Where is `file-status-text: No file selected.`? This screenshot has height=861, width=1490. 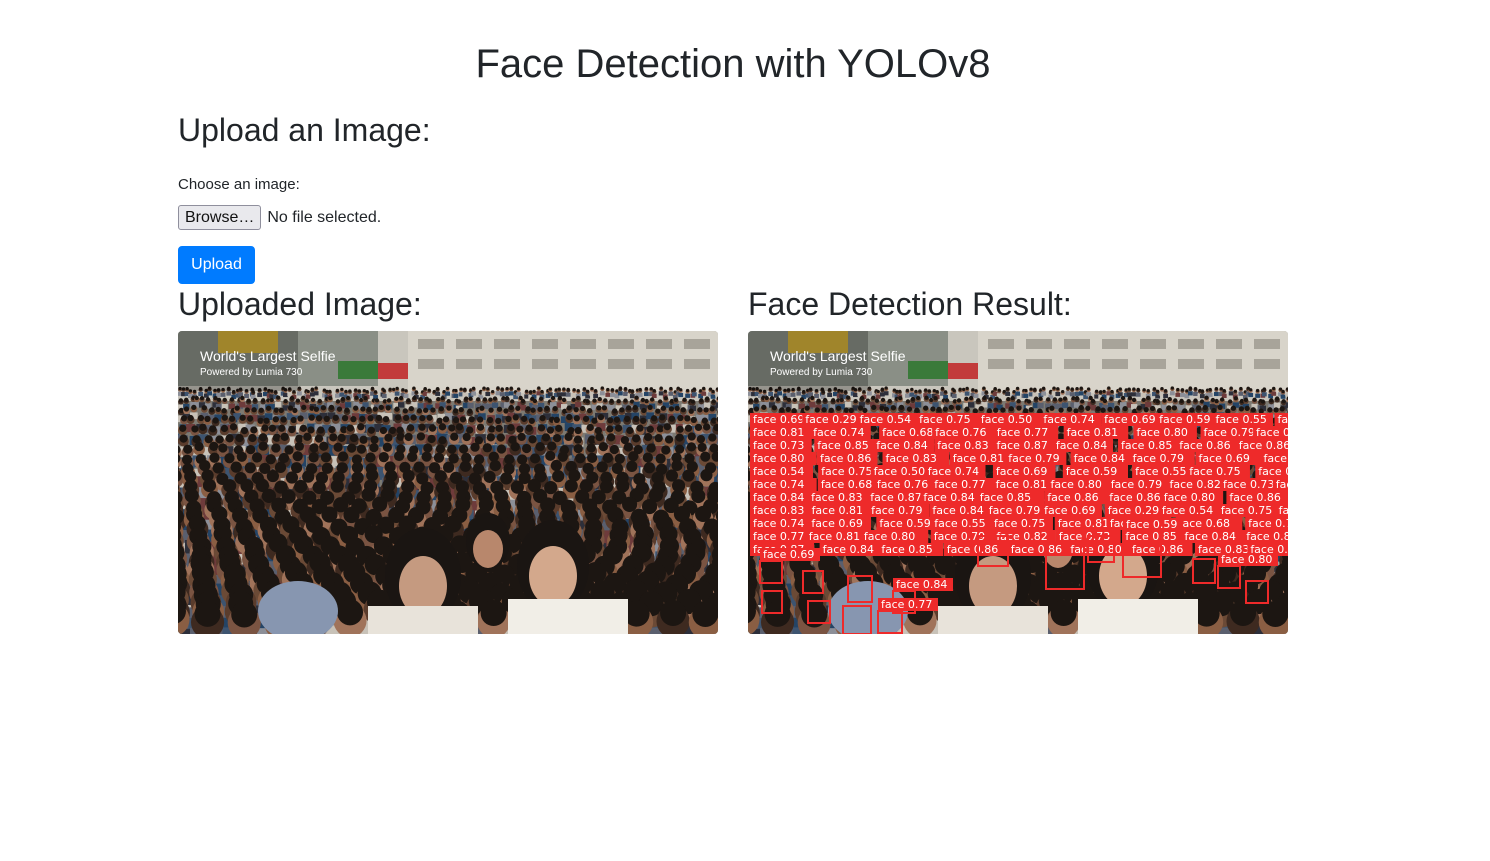 file-status-text: No file selected. is located at coordinates (324, 217).